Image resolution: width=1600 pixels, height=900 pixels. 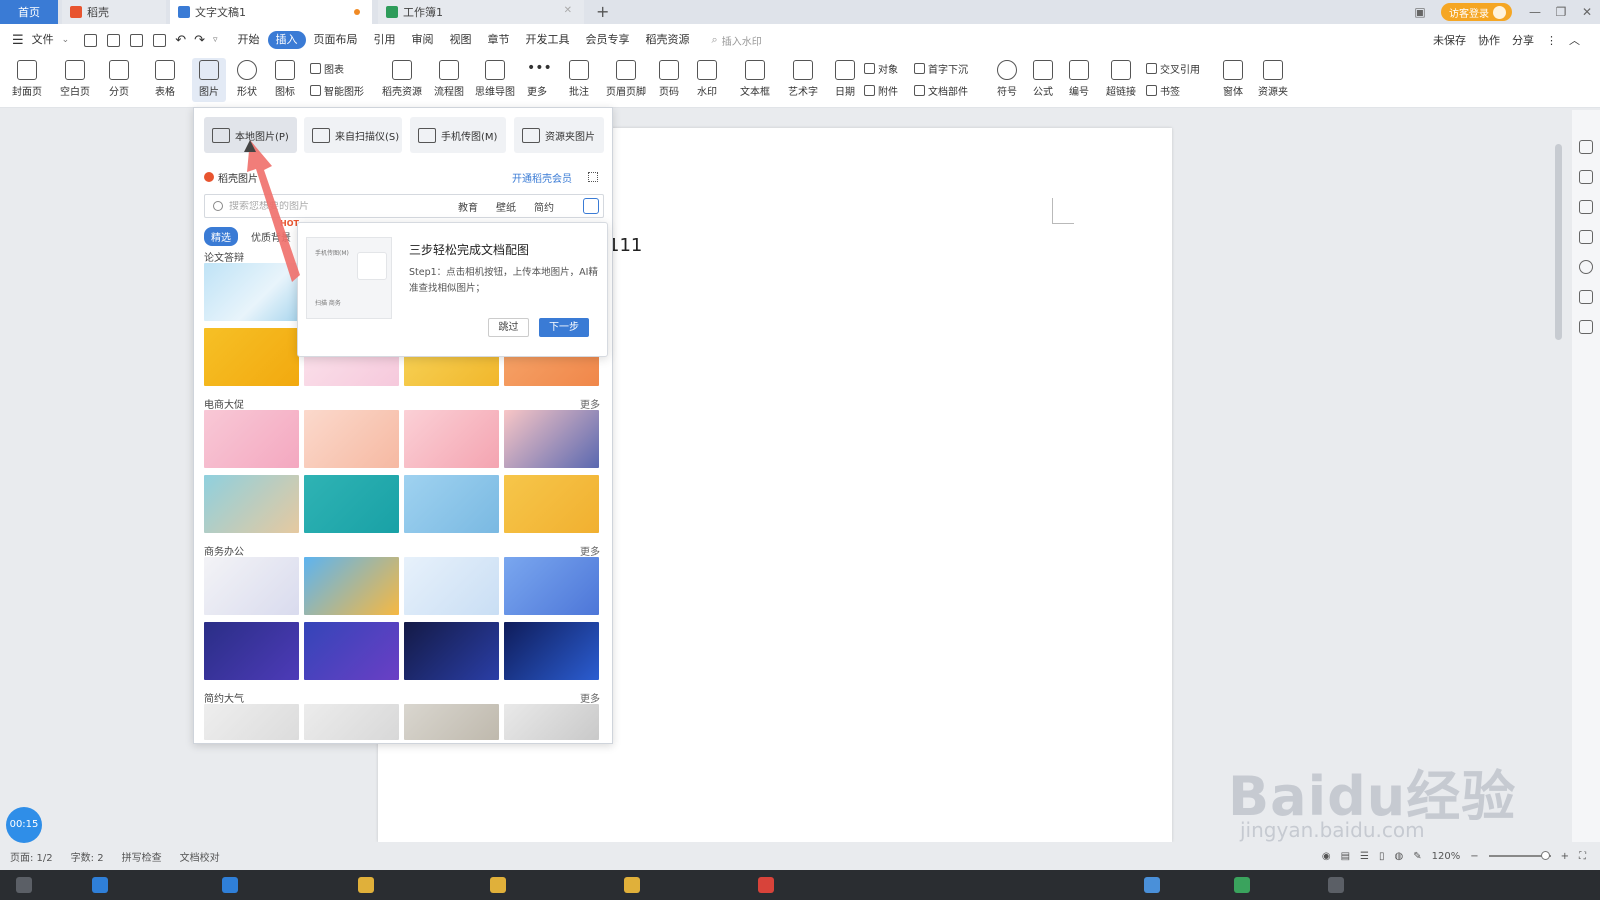 What do you see at coordinates (800, 885) in the screenshot?
I see `os-taskbar` at bounding box center [800, 885].